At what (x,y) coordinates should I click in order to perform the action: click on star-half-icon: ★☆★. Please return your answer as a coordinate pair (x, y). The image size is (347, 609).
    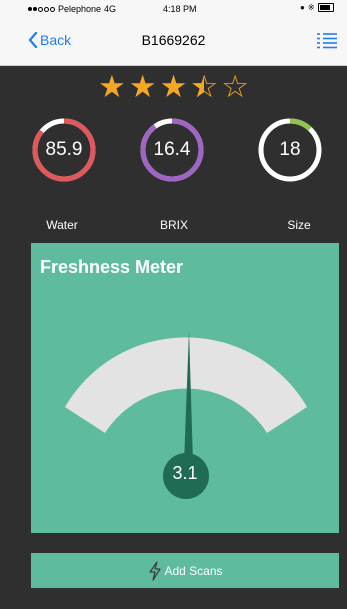
    Looking at the image, I should click on (204, 86).